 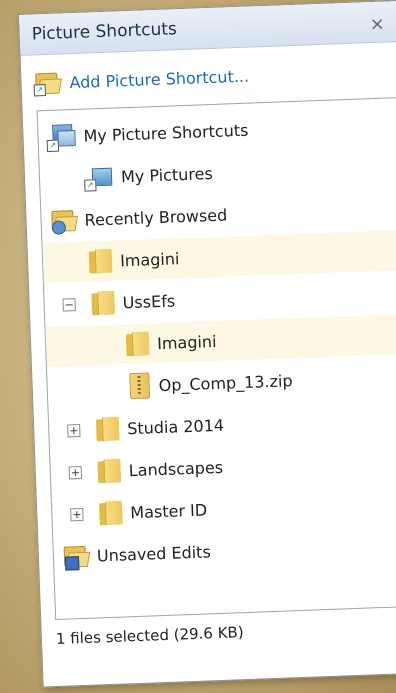 What do you see at coordinates (77, 558) in the screenshot?
I see `unsaved-edits-folder-icon` at bounding box center [77, 558].